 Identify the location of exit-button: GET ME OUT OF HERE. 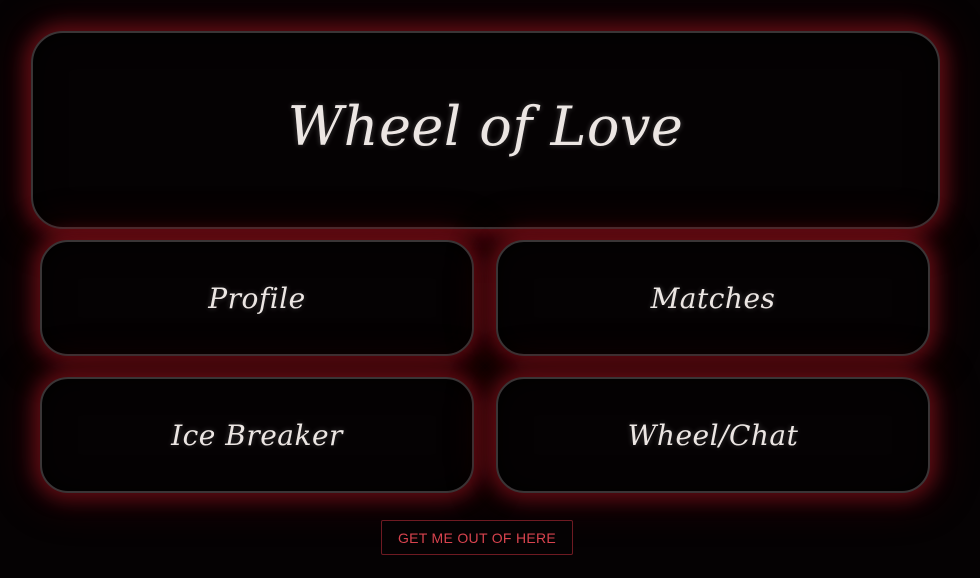
(477, 537).